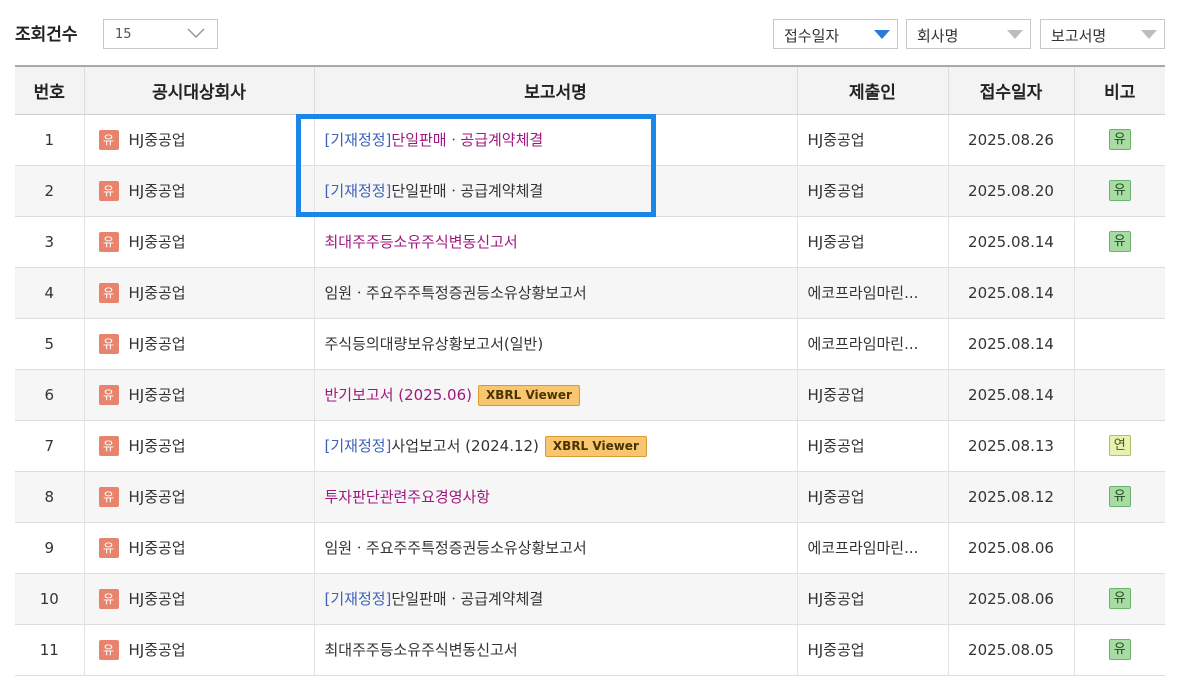 This screenshot has height=681, width=1194. What do you see at coordinates (160, 34) in the screenshot?
I see `result-count-select: 15` at bounding box center [160, 34].